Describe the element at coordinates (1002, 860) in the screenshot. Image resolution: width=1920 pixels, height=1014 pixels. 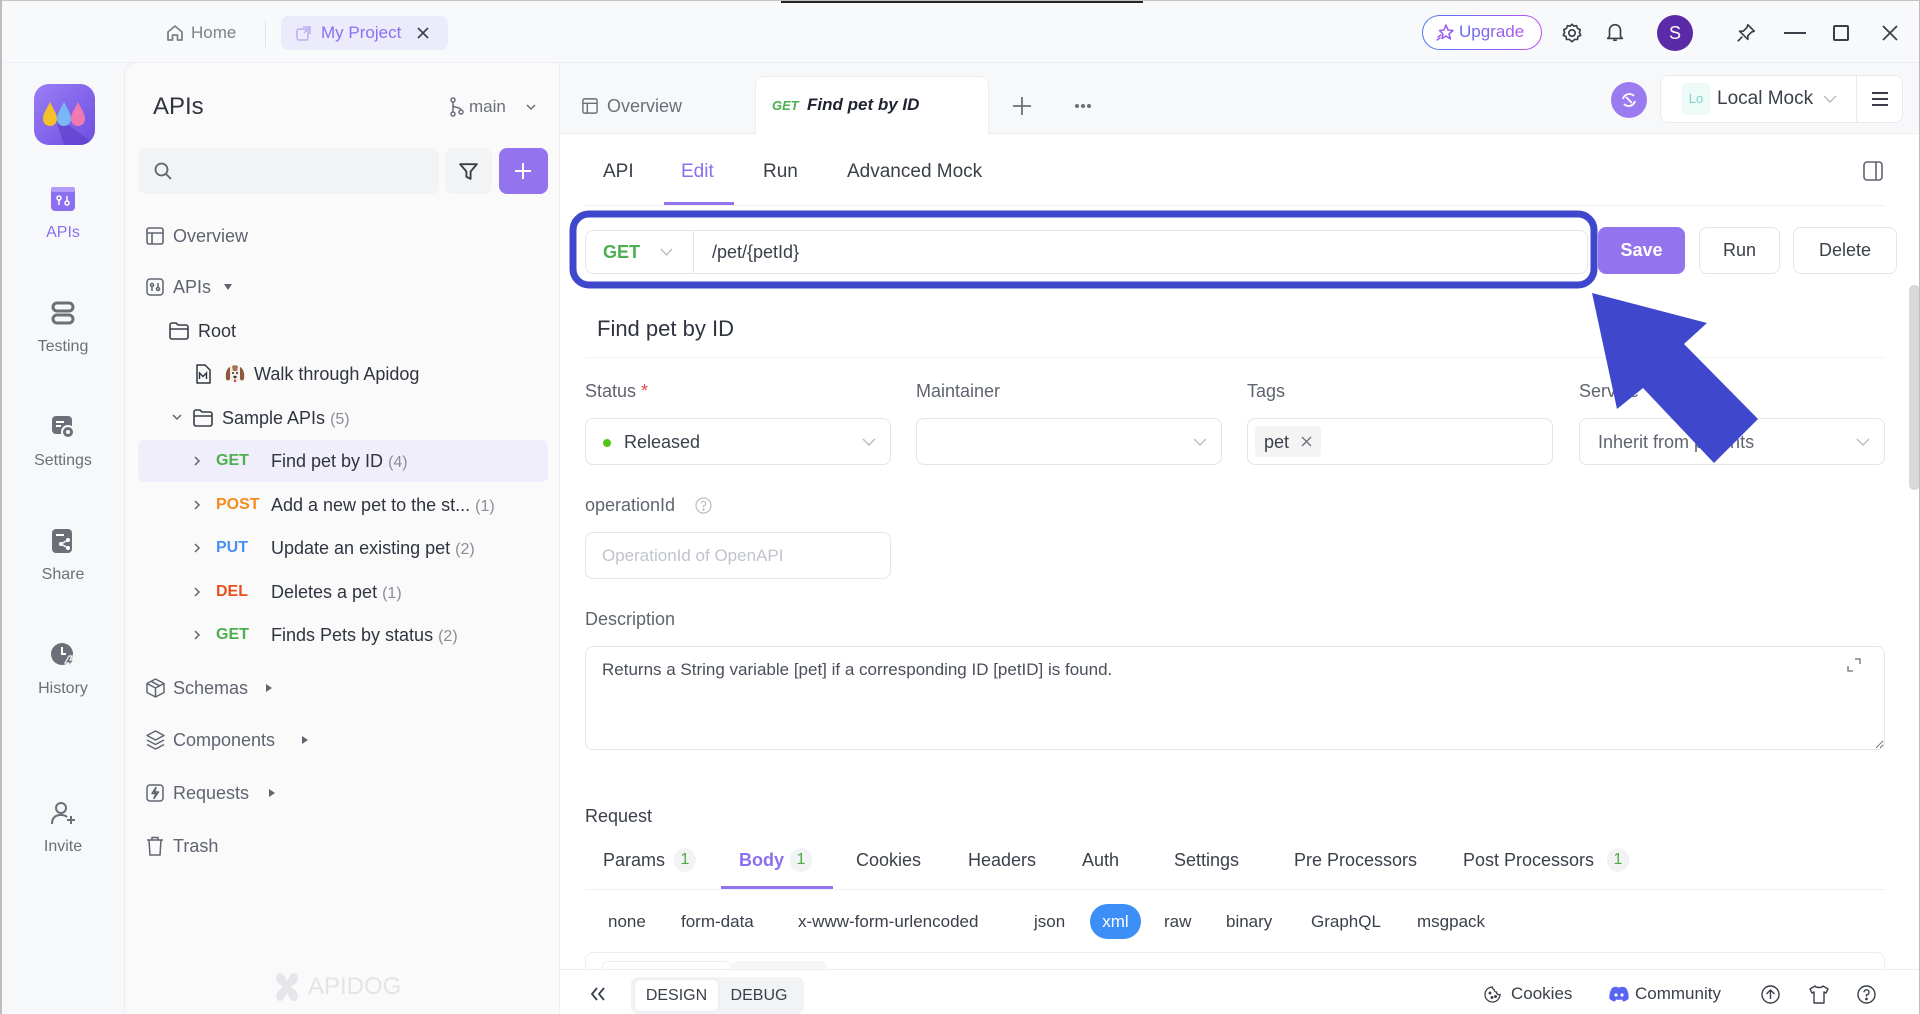
I see `request-tab-headers: Headers` at that location.